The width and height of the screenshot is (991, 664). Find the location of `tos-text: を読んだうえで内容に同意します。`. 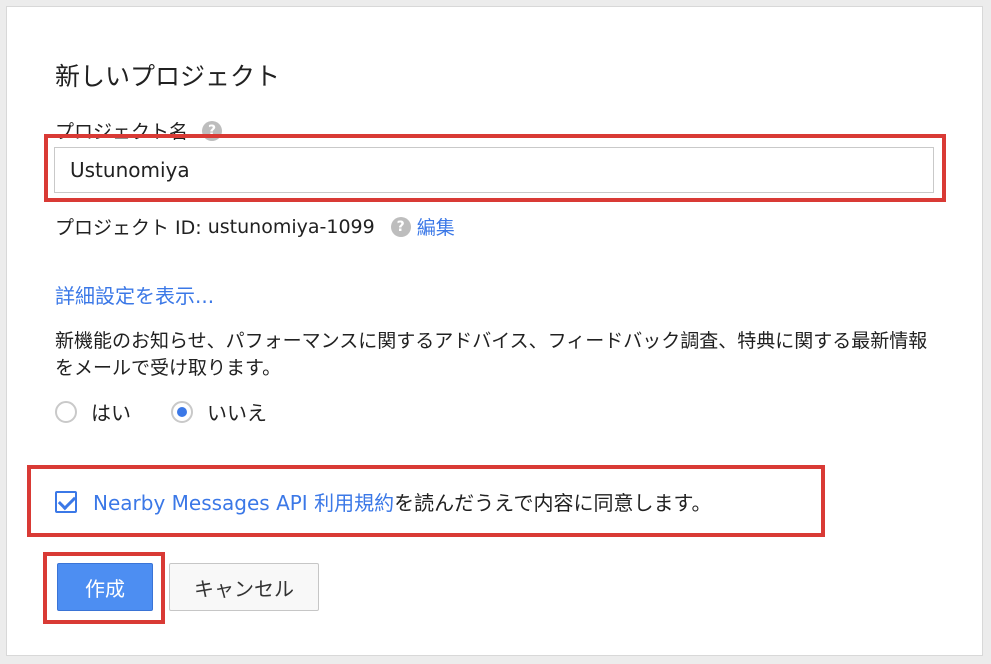

tos-text: を読んだうえで内容に同意します。 is located at coordinates (553, 503).